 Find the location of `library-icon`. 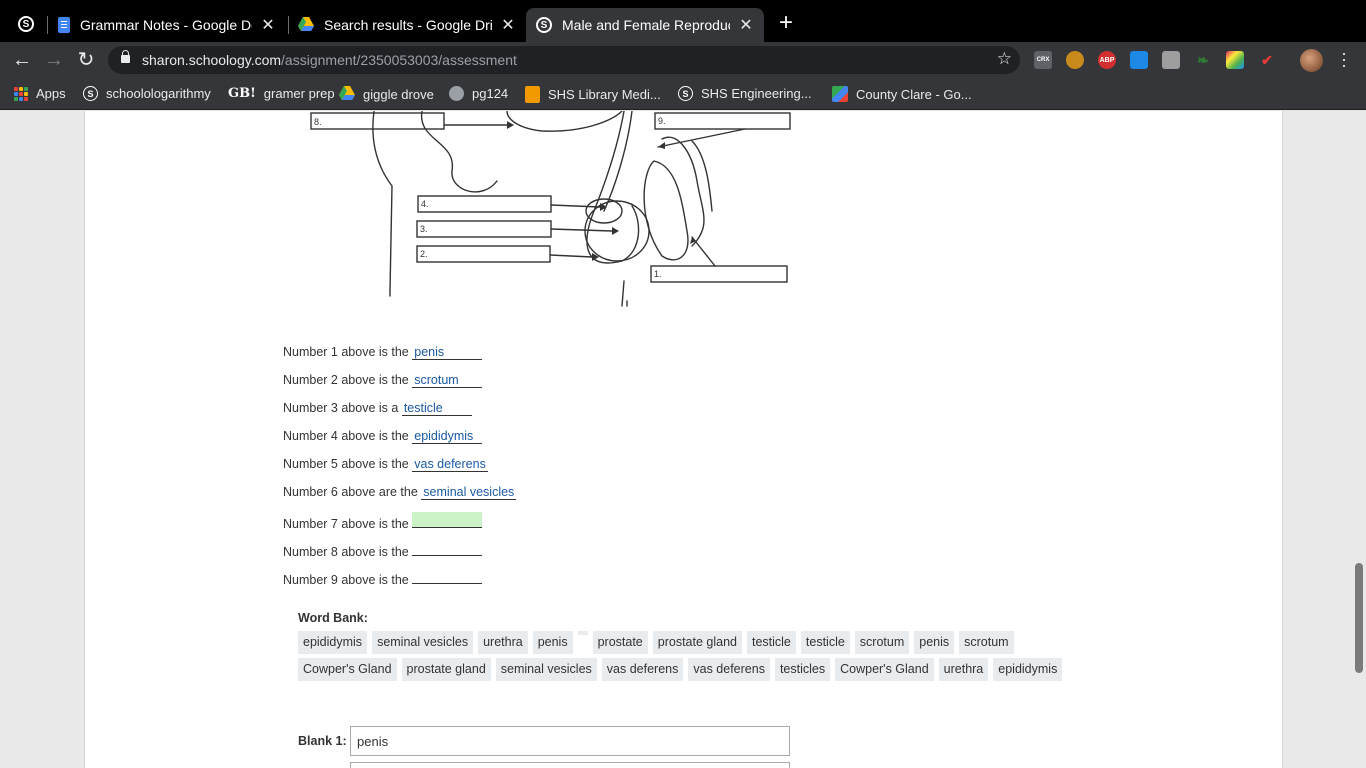

library-icon is located at coordinates (532, 94).